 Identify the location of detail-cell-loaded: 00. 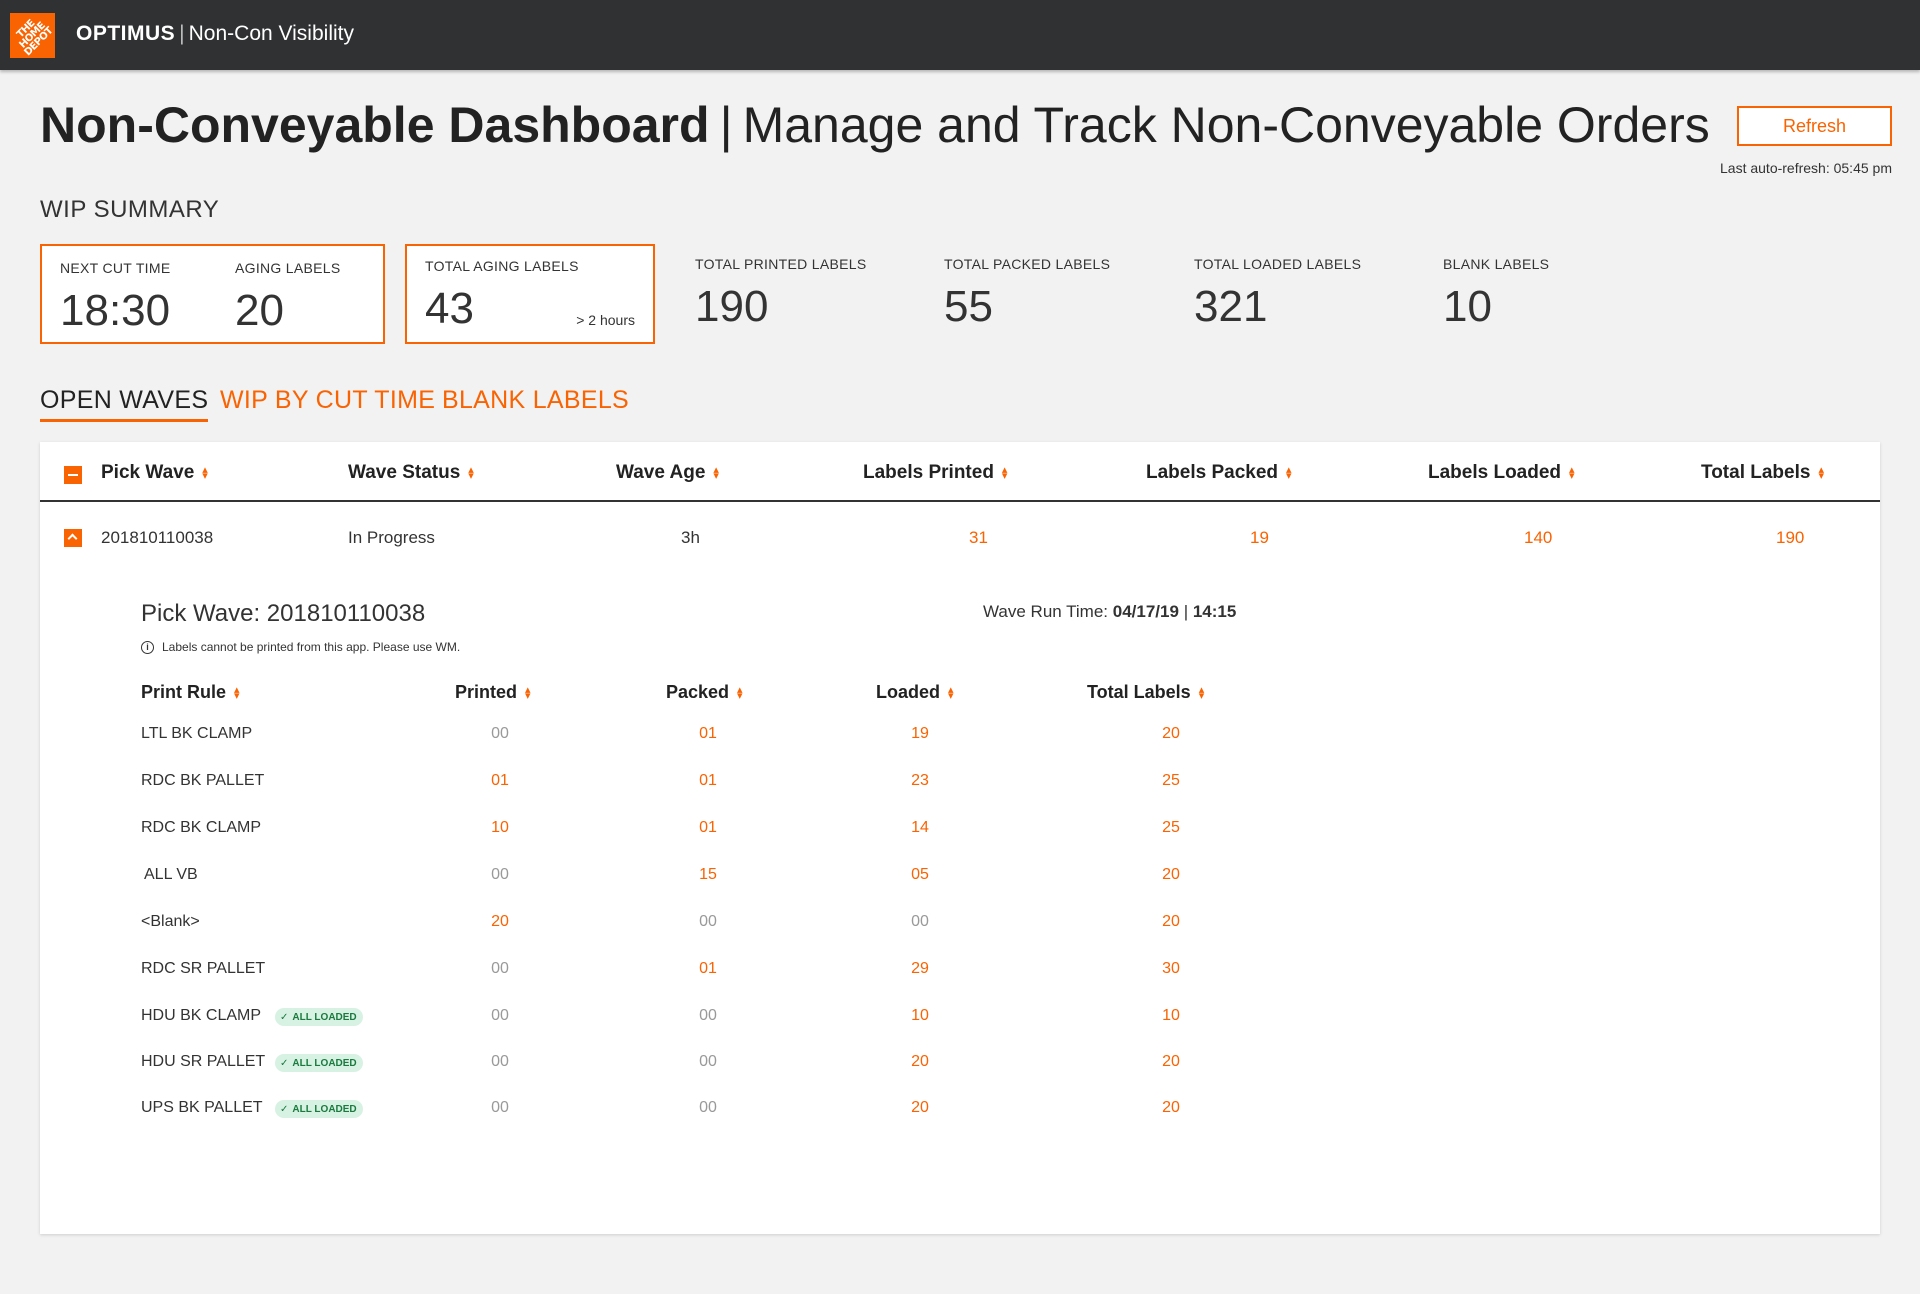
(920, 921).